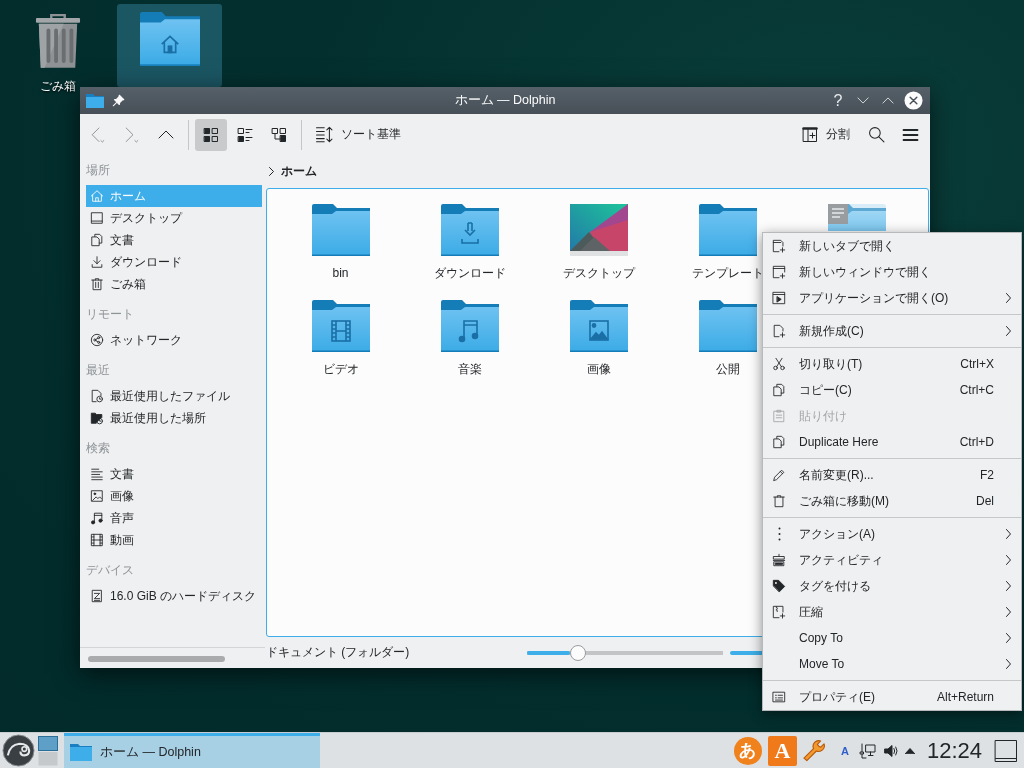  Describe the element at coordinates (174, 596) in the screenshot. I see `sidebar-item: 16.0 GiB のハードディスク` at that location.